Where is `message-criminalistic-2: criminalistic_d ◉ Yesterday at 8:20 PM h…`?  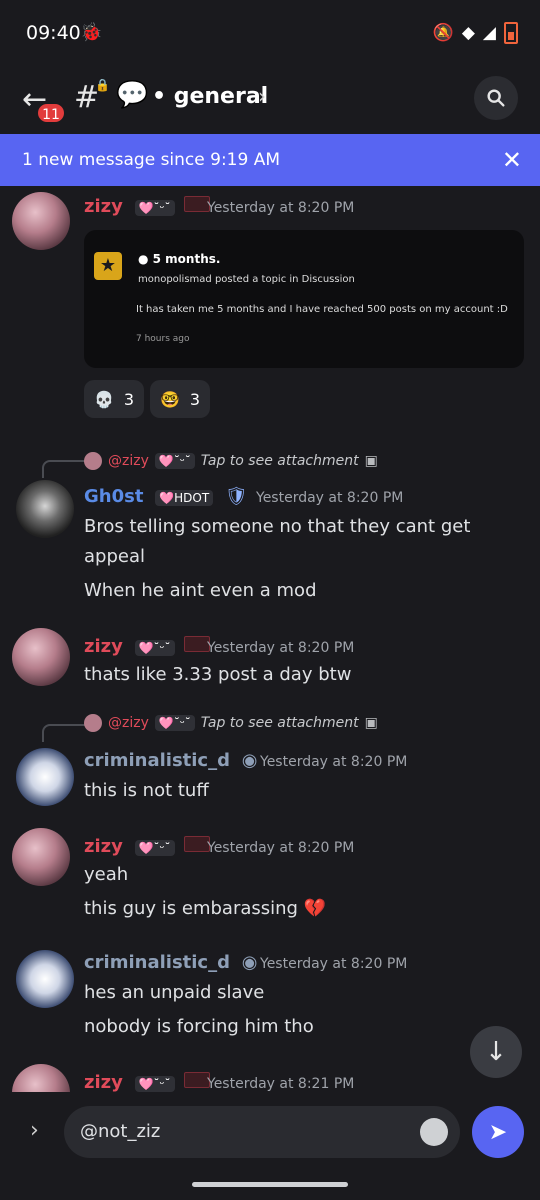
message-criminalistic-2: criminalistic_d ◉ Yesterday at 8:20 PM h… is located at coordinates (270, 1001).